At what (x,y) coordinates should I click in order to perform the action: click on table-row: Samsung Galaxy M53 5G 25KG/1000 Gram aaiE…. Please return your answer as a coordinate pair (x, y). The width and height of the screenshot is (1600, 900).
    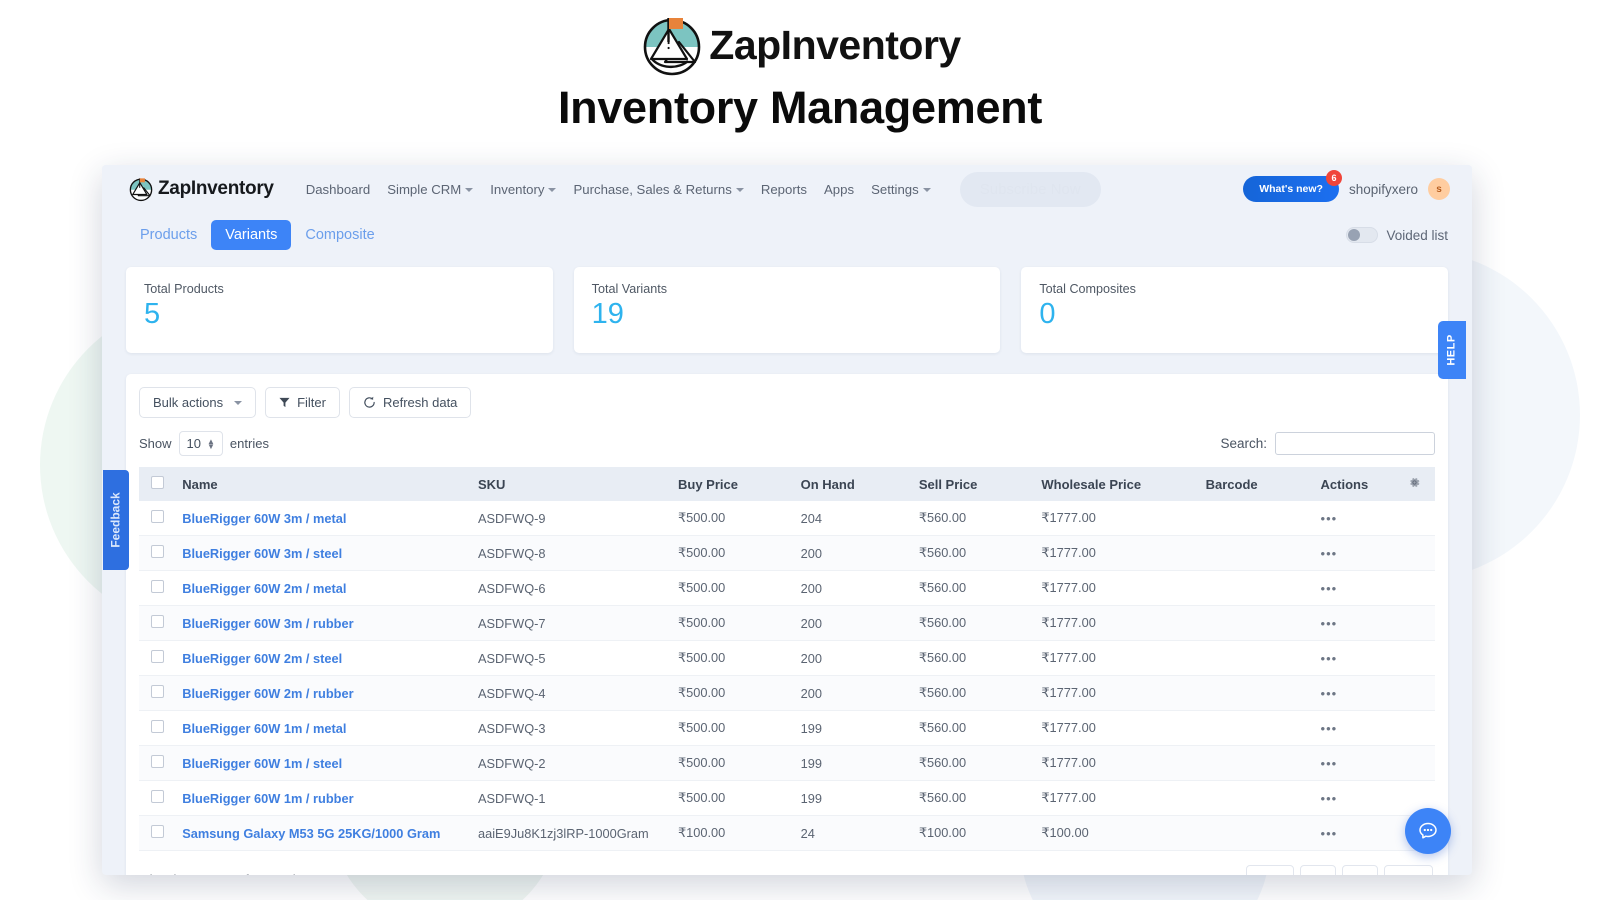
    Looking at the image, I should click on (787, 833).